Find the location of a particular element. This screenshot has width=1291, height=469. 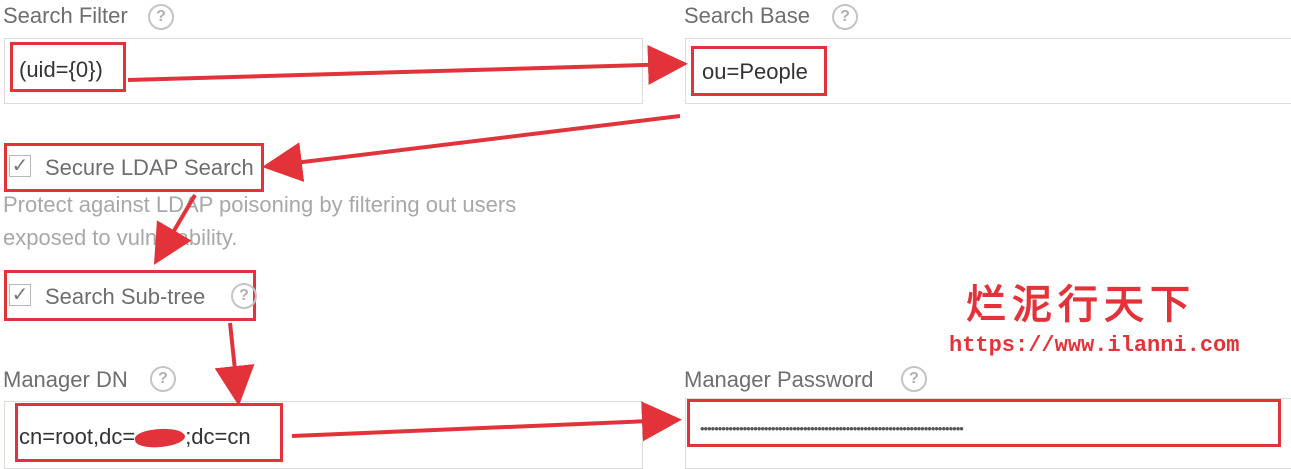

arrow-secure-to-subtree is located at coordinates (175, 229).